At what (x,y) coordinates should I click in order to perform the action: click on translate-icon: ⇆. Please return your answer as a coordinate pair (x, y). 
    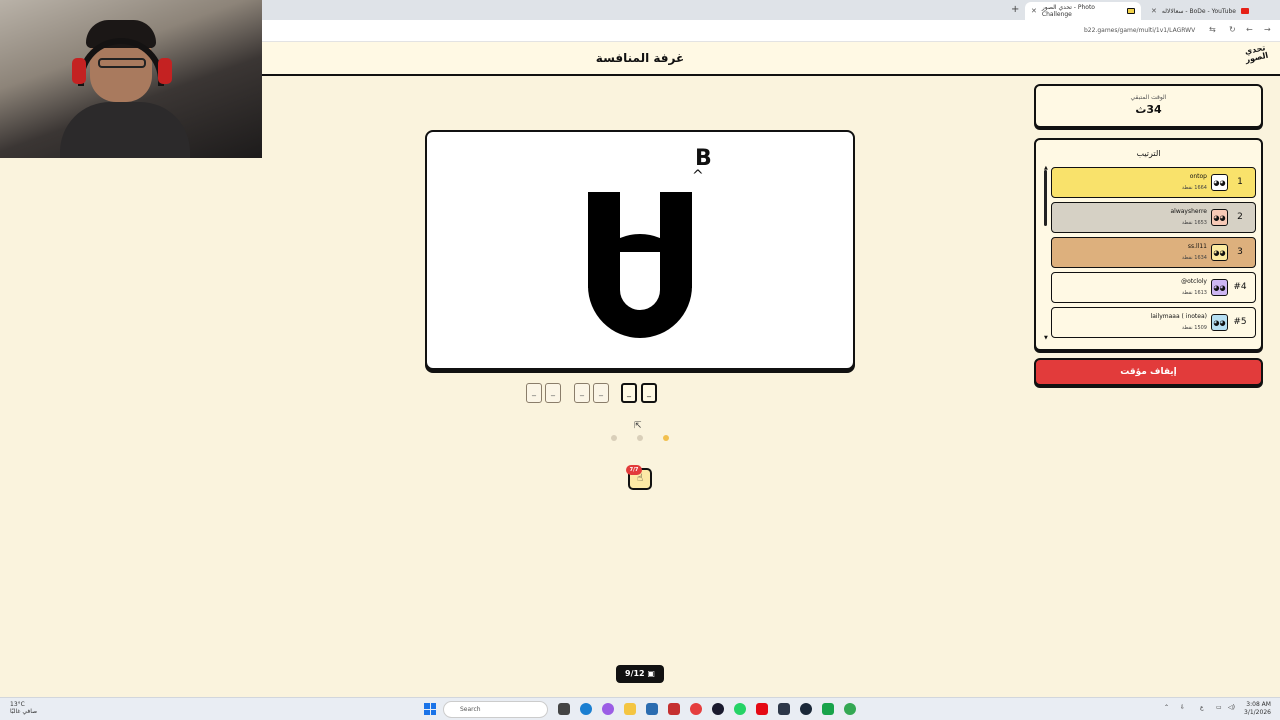
    Looking at the image, I should click on (1212, 29).